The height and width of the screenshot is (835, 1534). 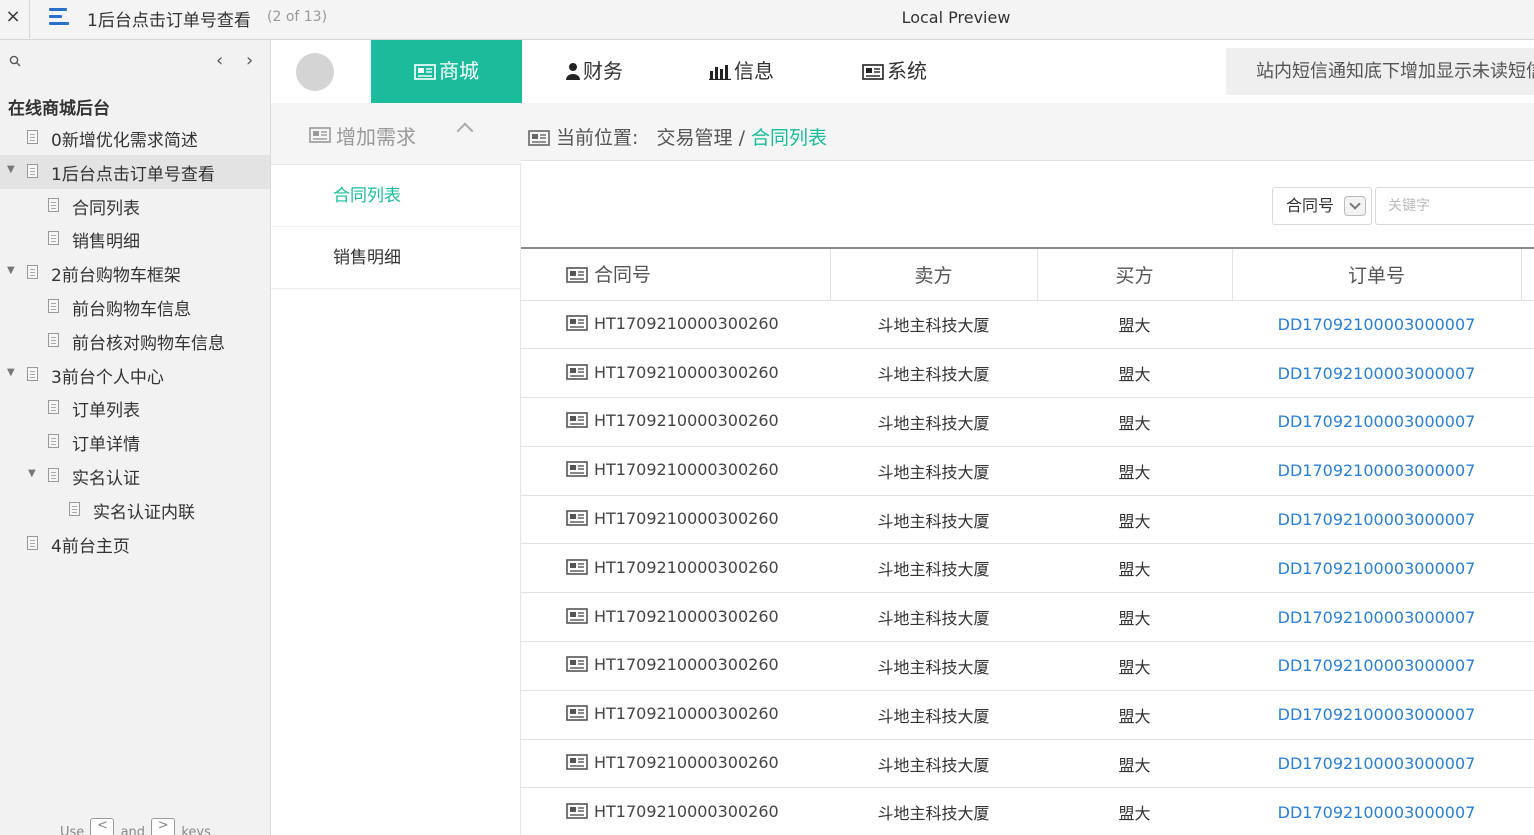 I want to click on chevron-up-icon, so click(x=465, y=131).